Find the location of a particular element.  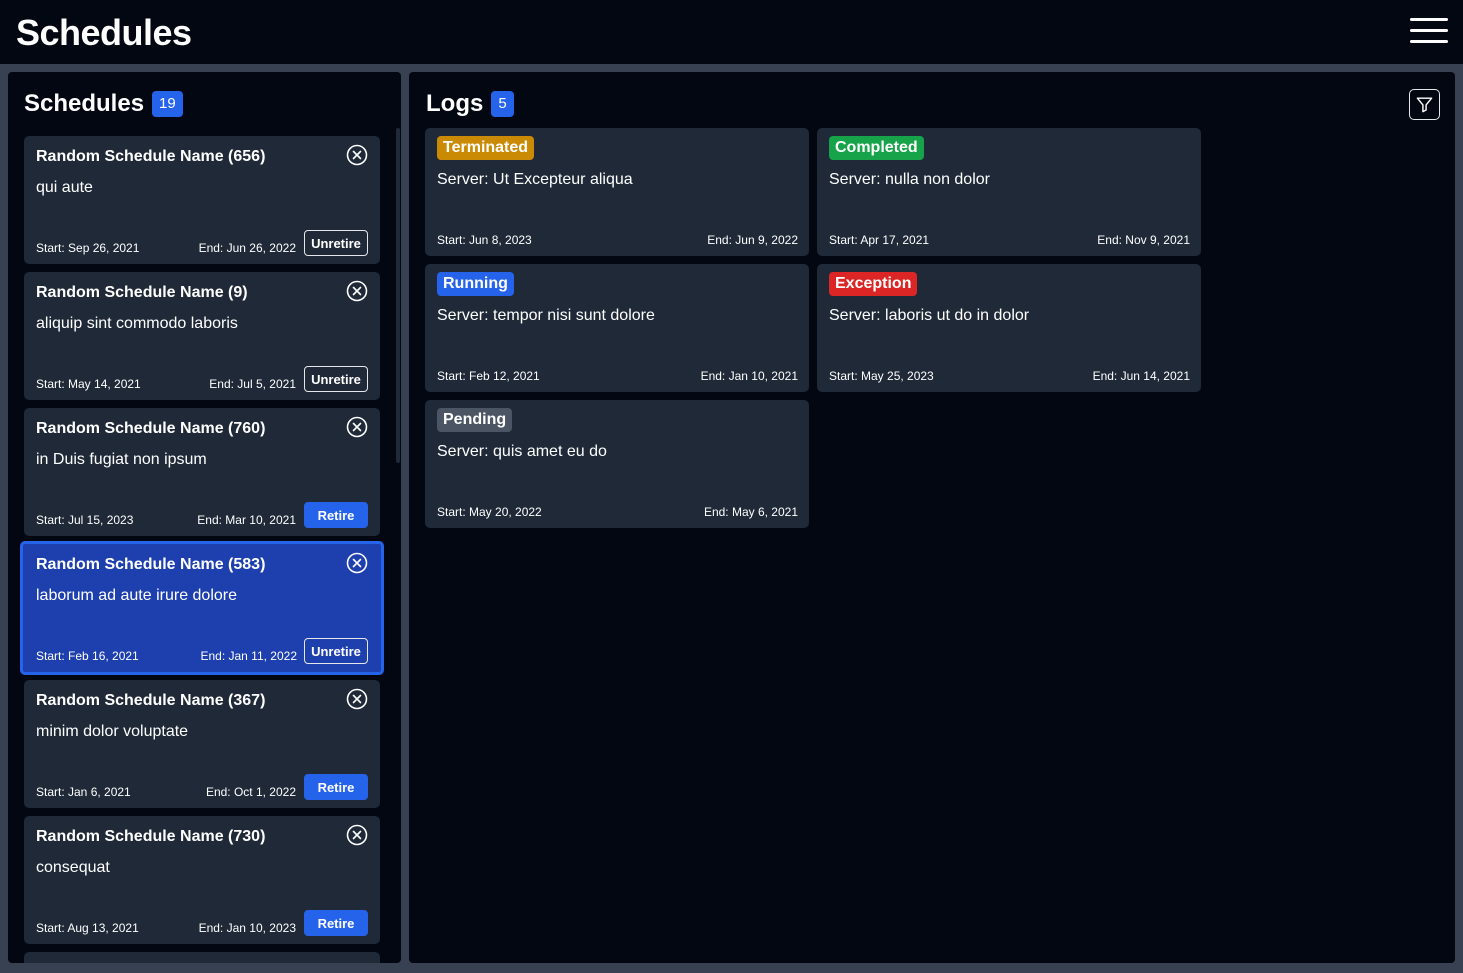

schedule-description: aliquip sint commodo laboris is located at coordinates (137, 323).